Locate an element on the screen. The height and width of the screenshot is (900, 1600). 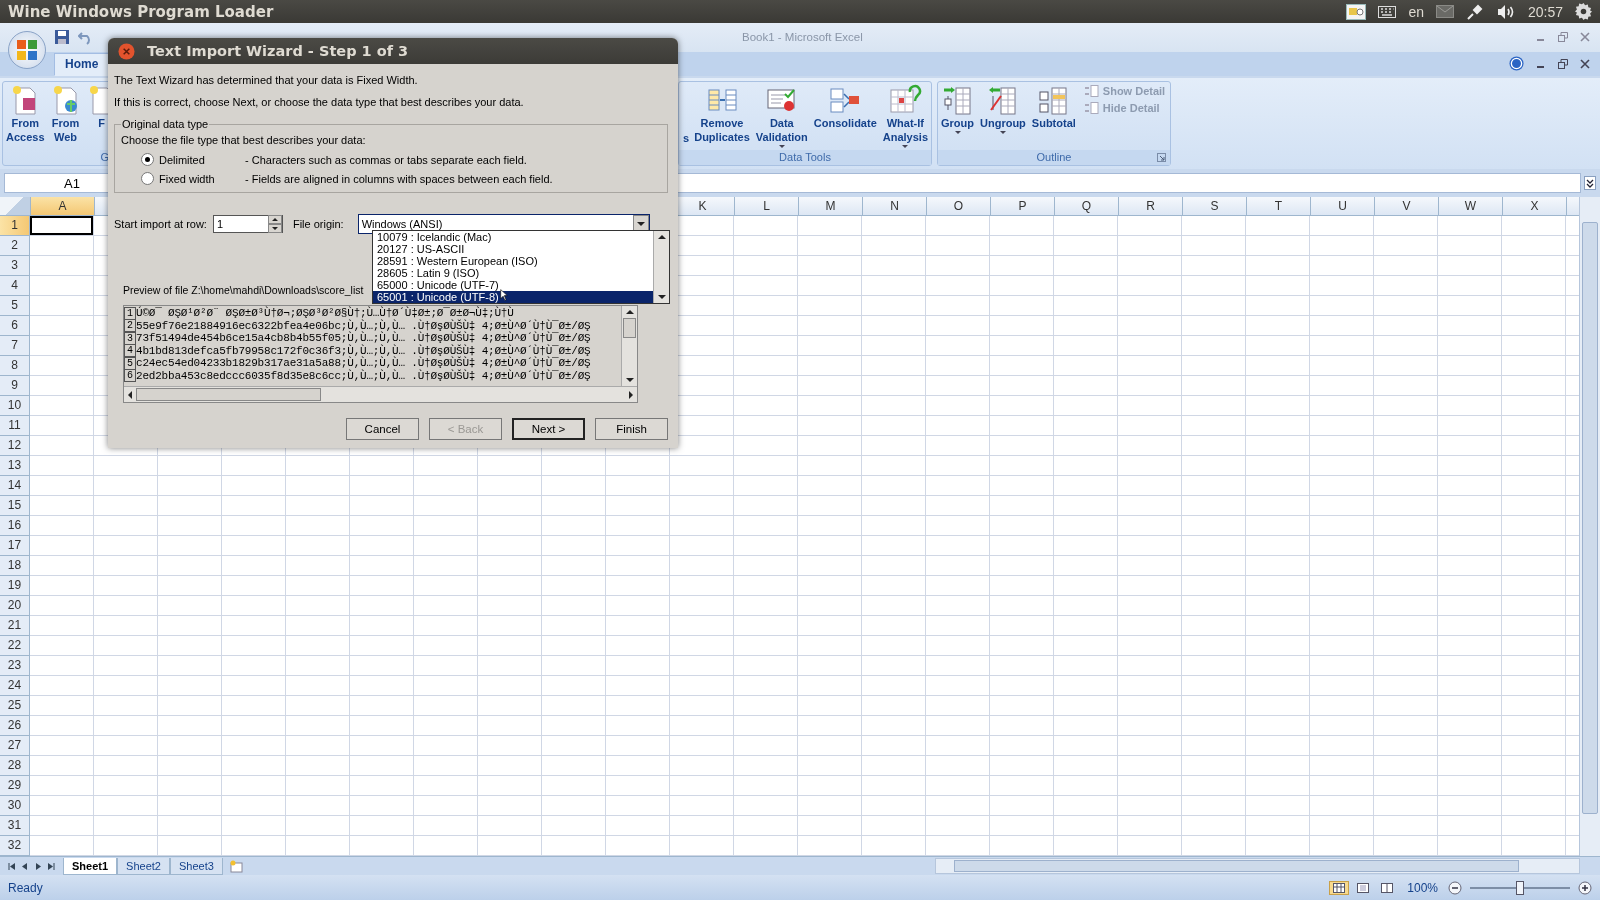
ribbon-button-label: s is located at coordinates (686, 137).